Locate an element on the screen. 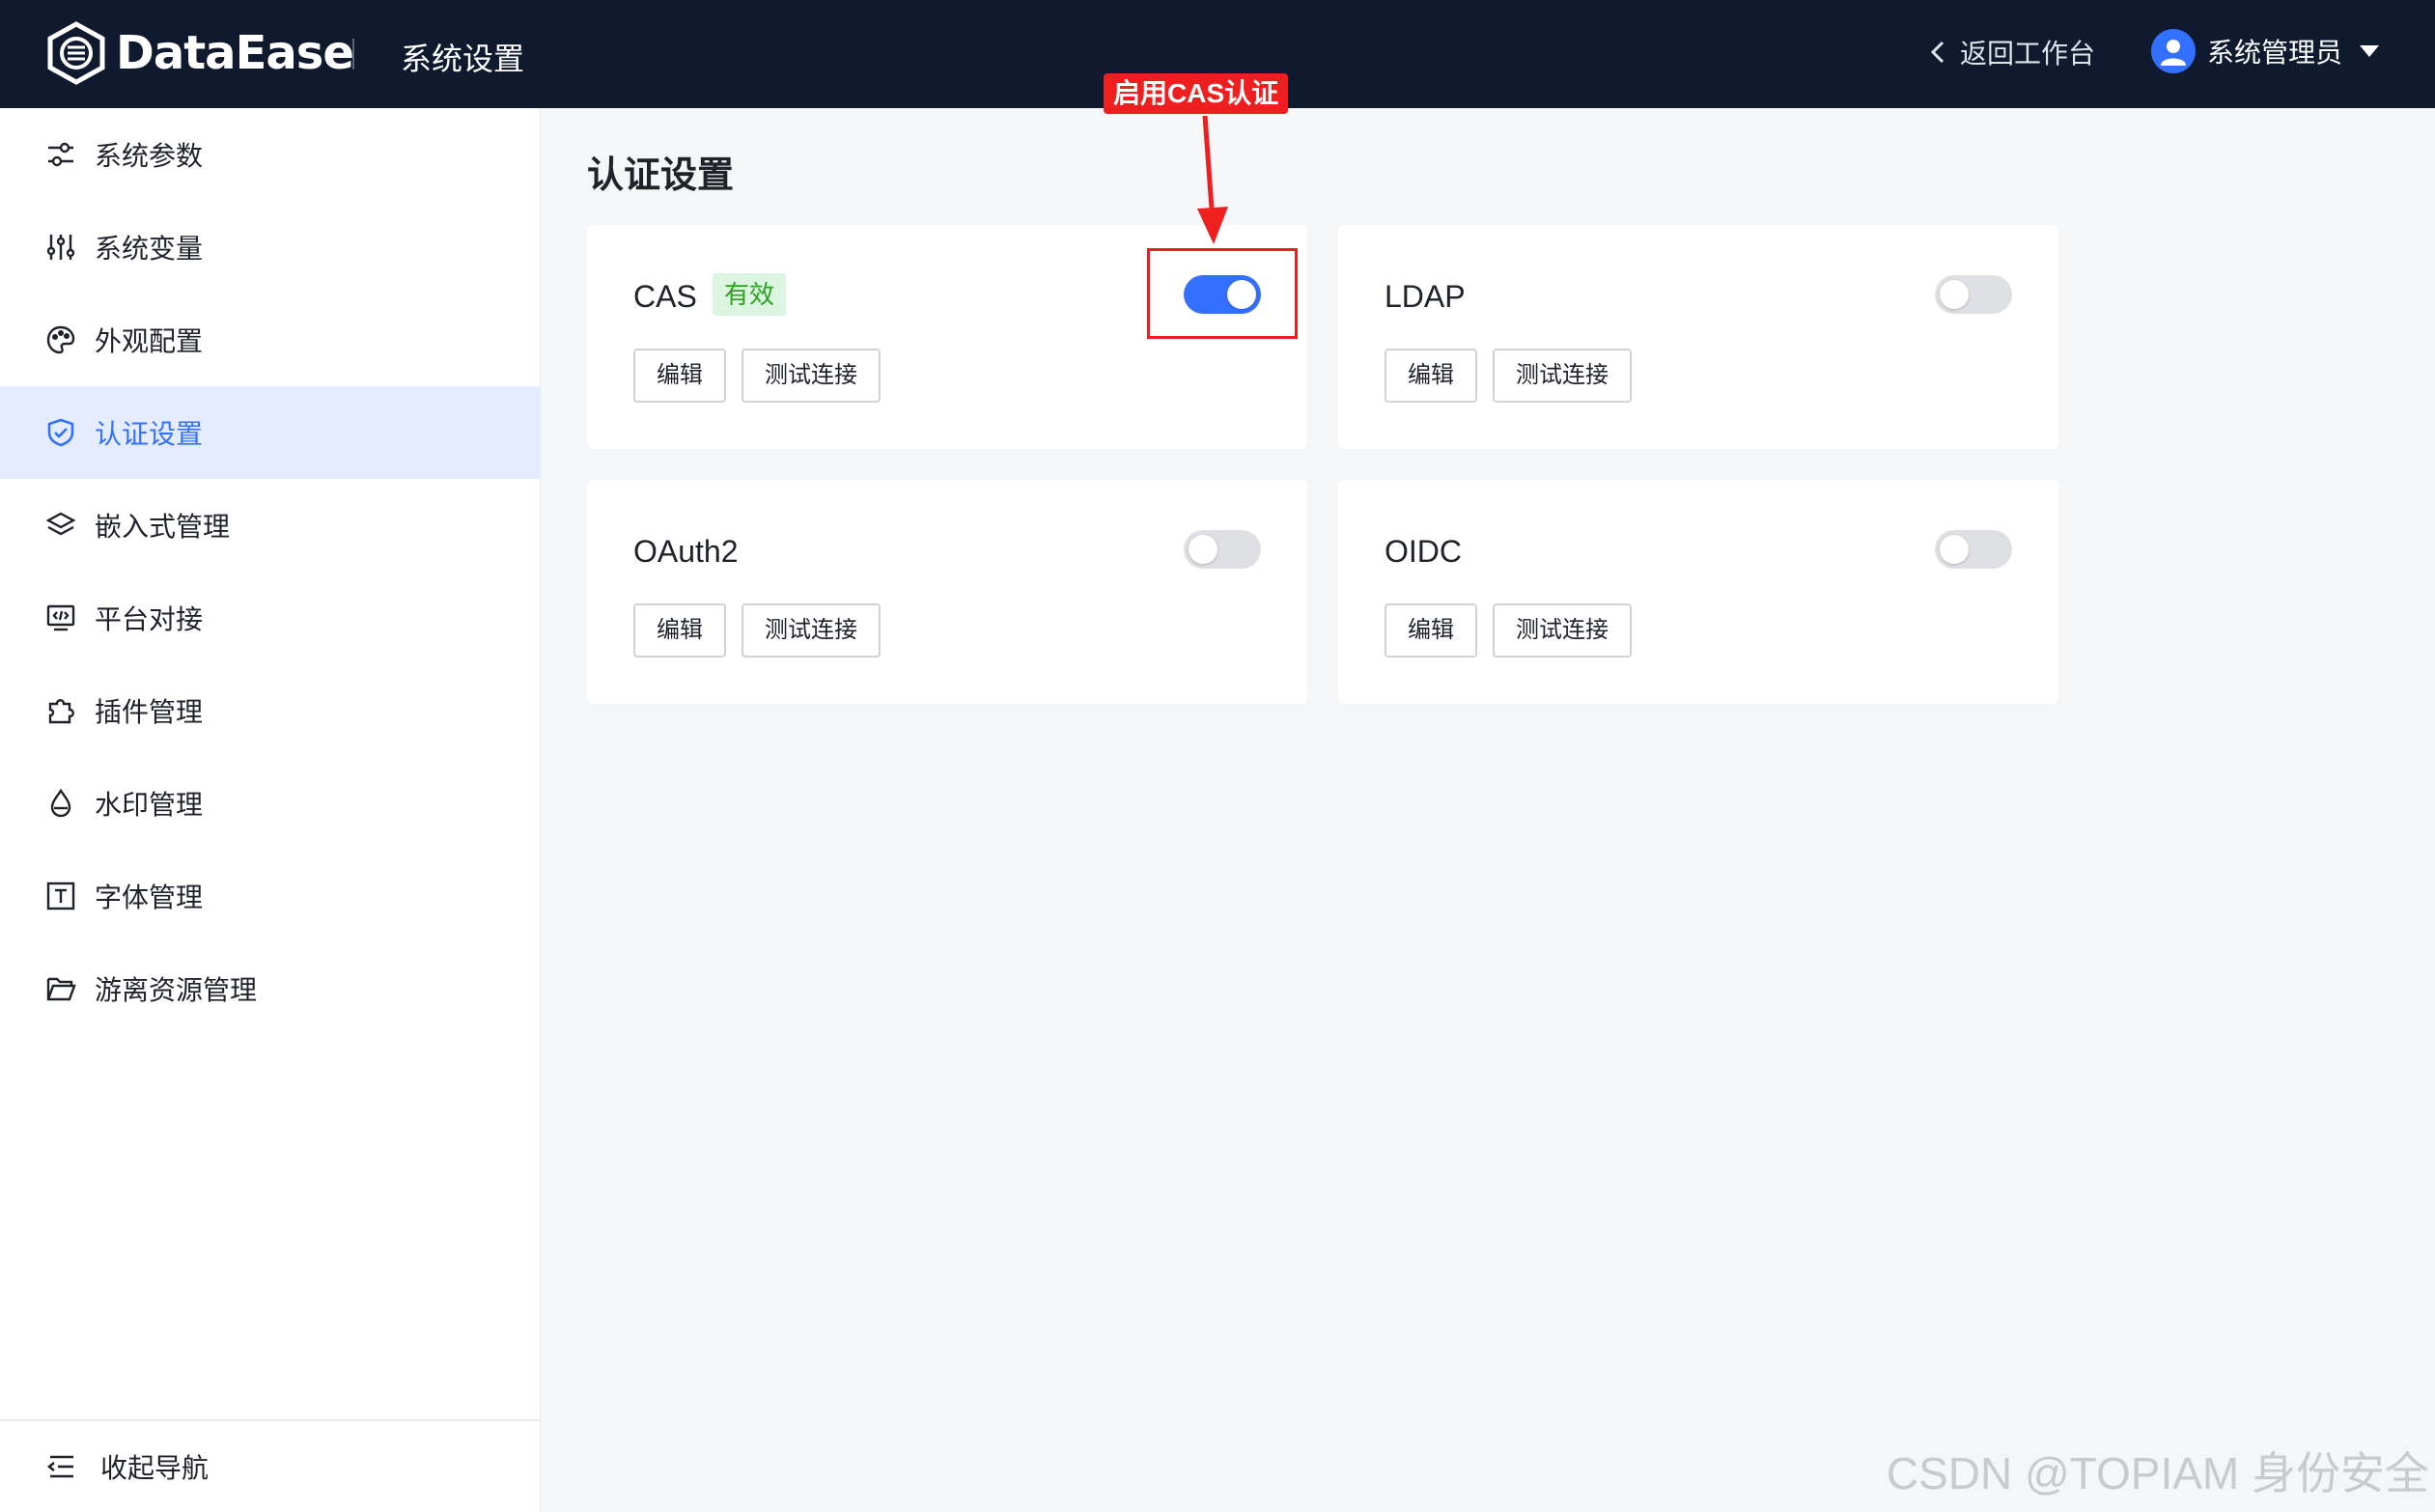  back-to-workbench-link: 返回工作台 is located at coordinates (2012, 52).